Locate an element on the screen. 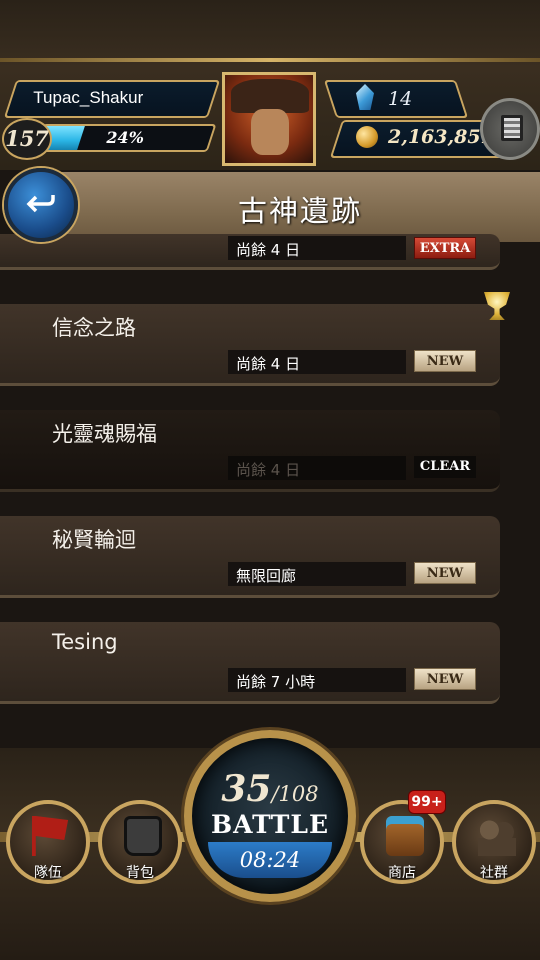 Image resolution: width=540 pixels, height=960 pixels. list-item: 光靈魂賜福 尚餘 4 日 CLEAR is located at coordinates (250, 451).